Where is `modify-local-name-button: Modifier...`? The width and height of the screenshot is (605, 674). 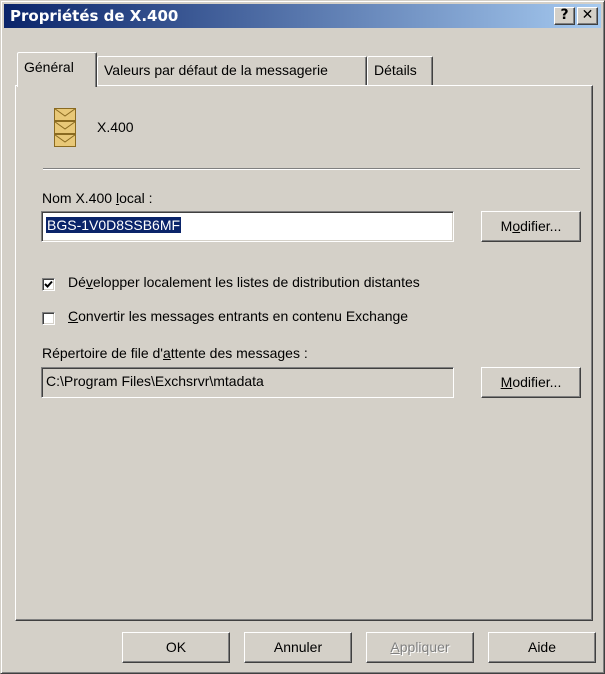
modify-local-name-button: Modifier... is located at coordinates (531, 226).